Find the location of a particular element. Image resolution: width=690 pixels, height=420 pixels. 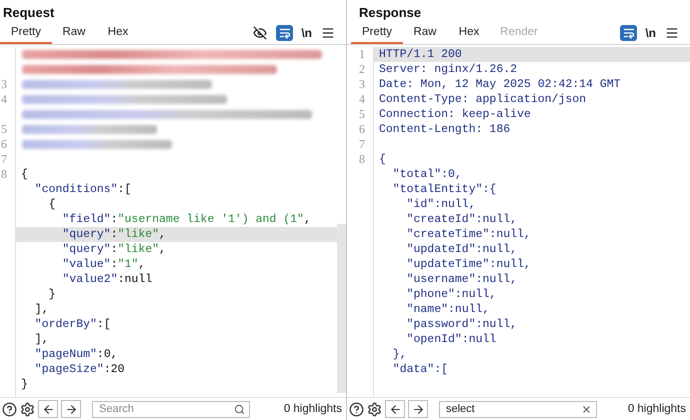

panel-title: Request is located at coordinates (28, 13).